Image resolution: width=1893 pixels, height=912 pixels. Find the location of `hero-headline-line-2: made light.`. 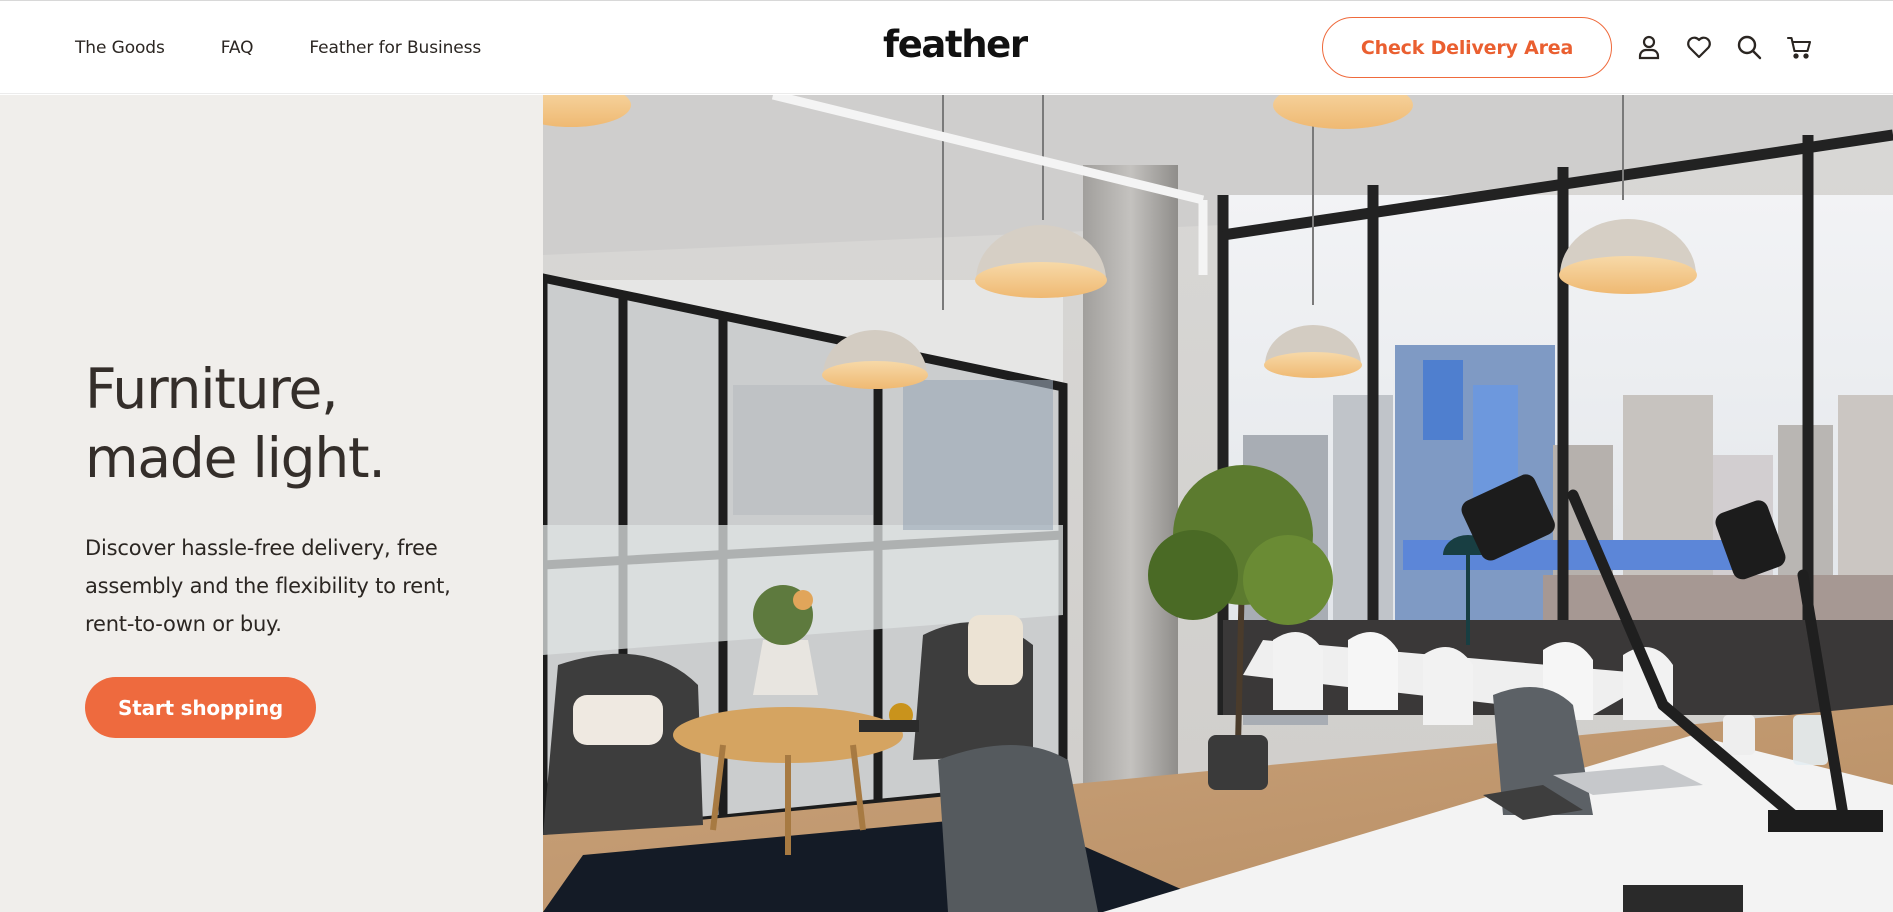

hero-headline-line-2: made light. is located at coordinates (235, 458).